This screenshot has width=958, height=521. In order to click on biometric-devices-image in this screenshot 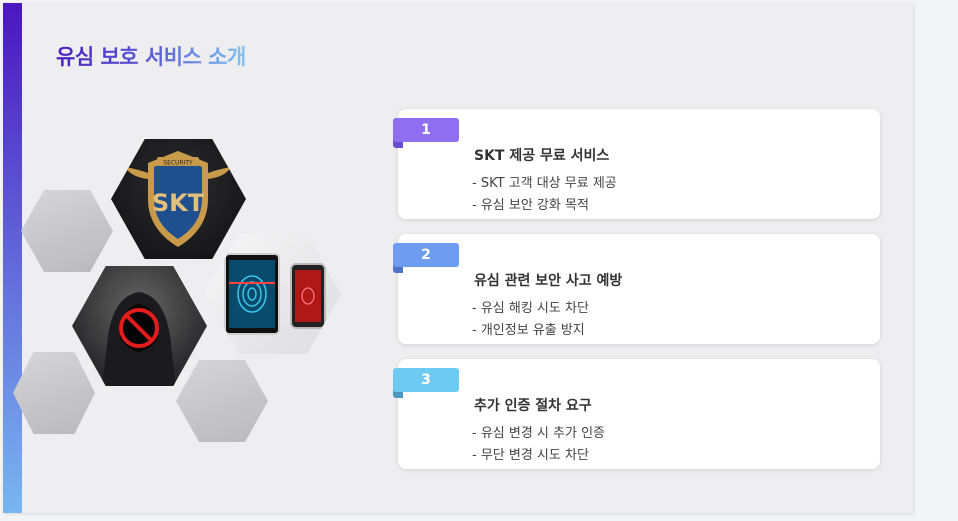, I will do `click(273, 294)`.